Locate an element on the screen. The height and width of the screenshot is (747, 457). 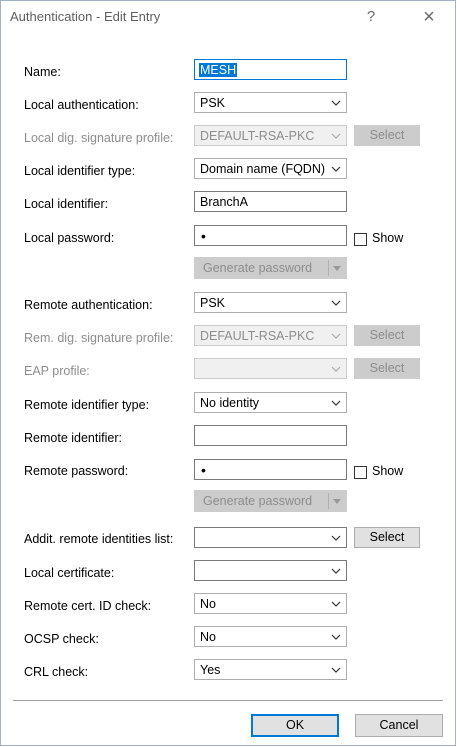
local-password-input: • is located at coordinates (270, 235).